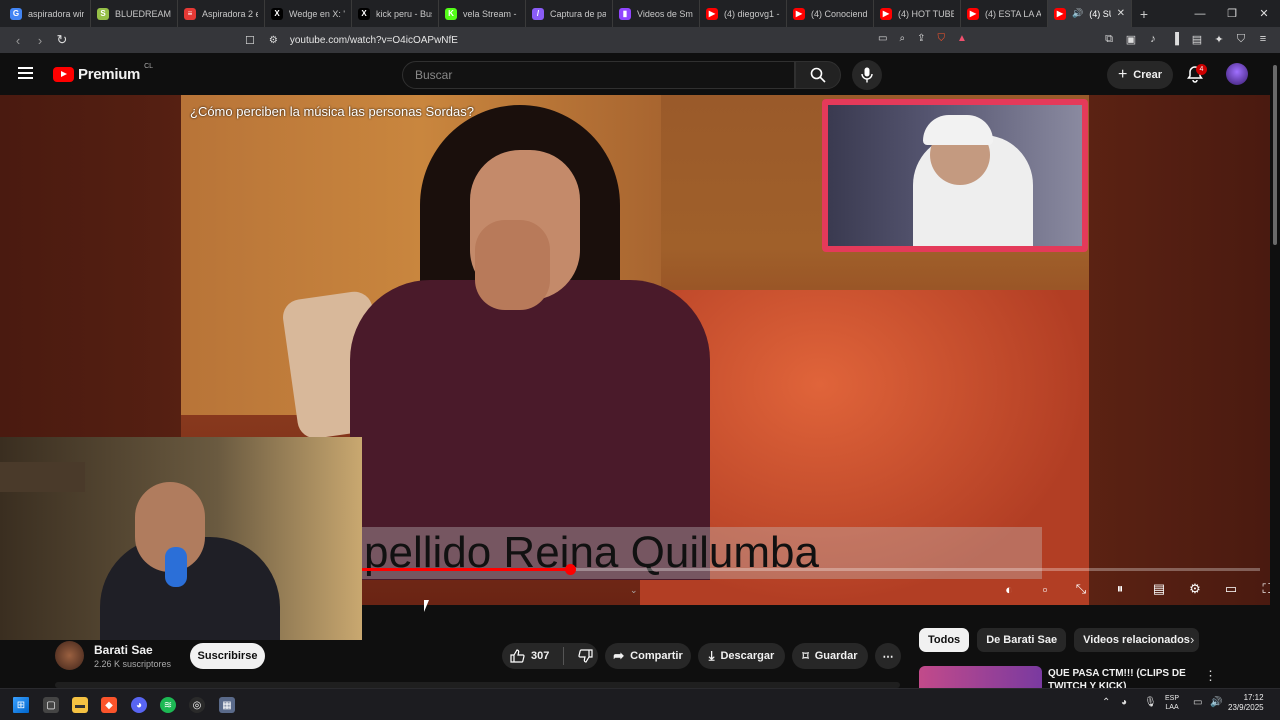 This screenshot has width=1280, height=720. What do you see at coordinates (1219, 39) in the screenshot?
I see `leo-ai-icon: ✦` at bounding box center [1219, 39].